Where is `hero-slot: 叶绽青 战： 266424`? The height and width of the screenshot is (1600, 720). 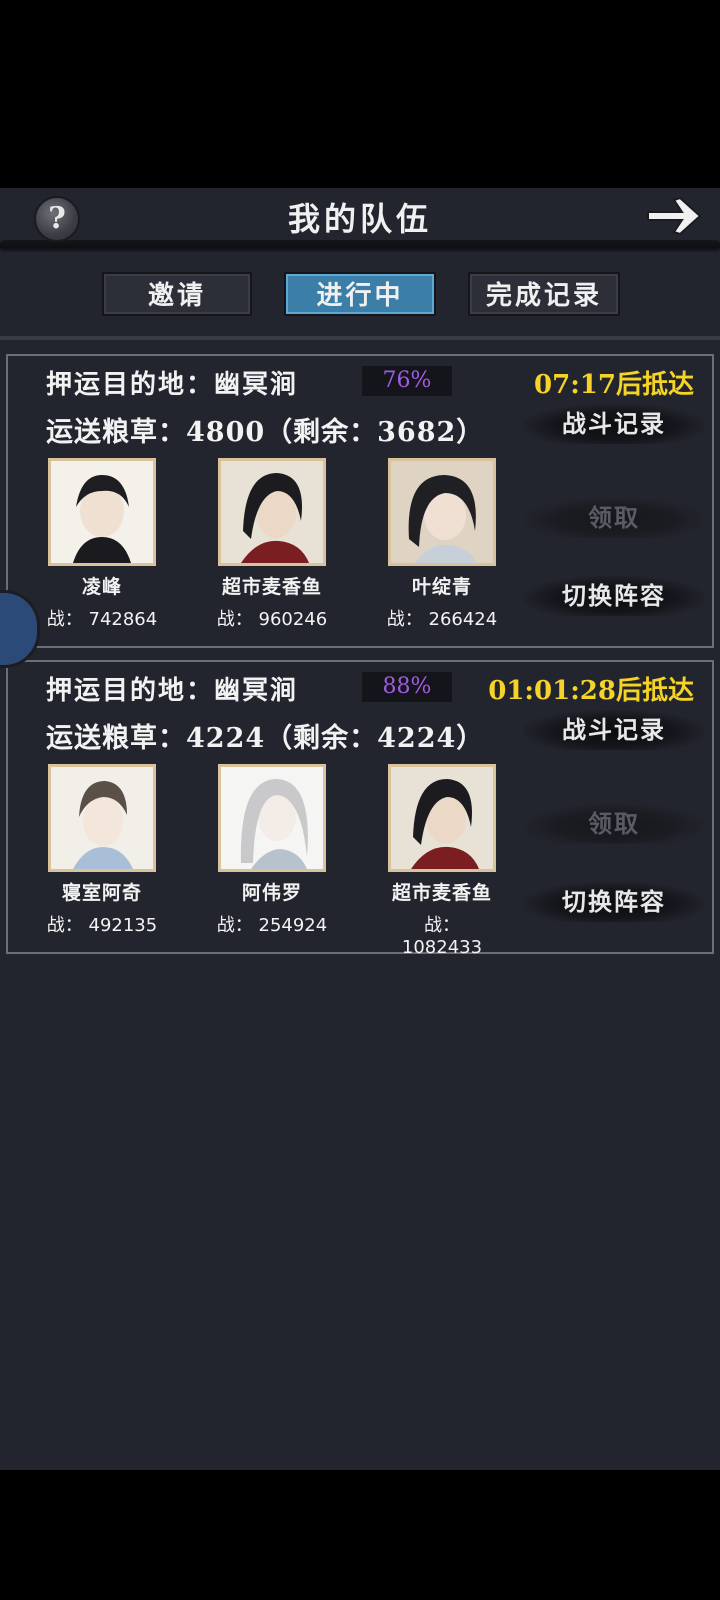
hero-slot: 叶绽青 战： 266424 is located at coordinates (442, 544).